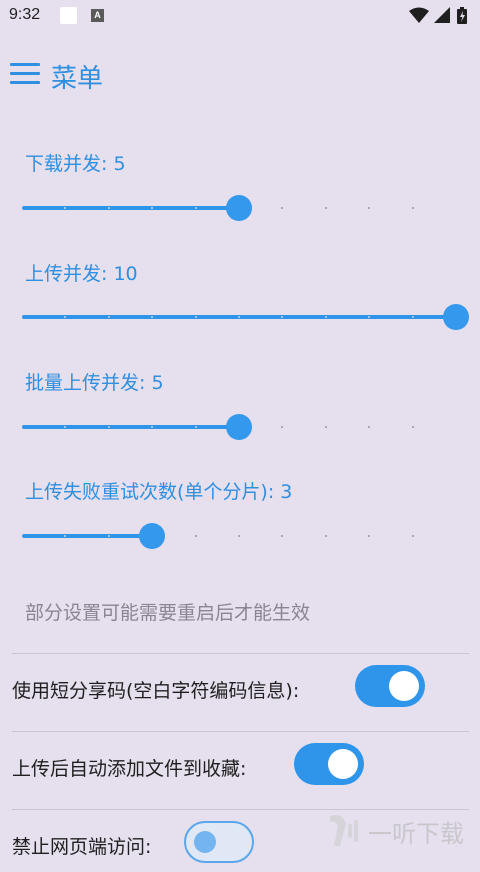  I want to click on status-bar: 9:32 A, so click(240, 17).